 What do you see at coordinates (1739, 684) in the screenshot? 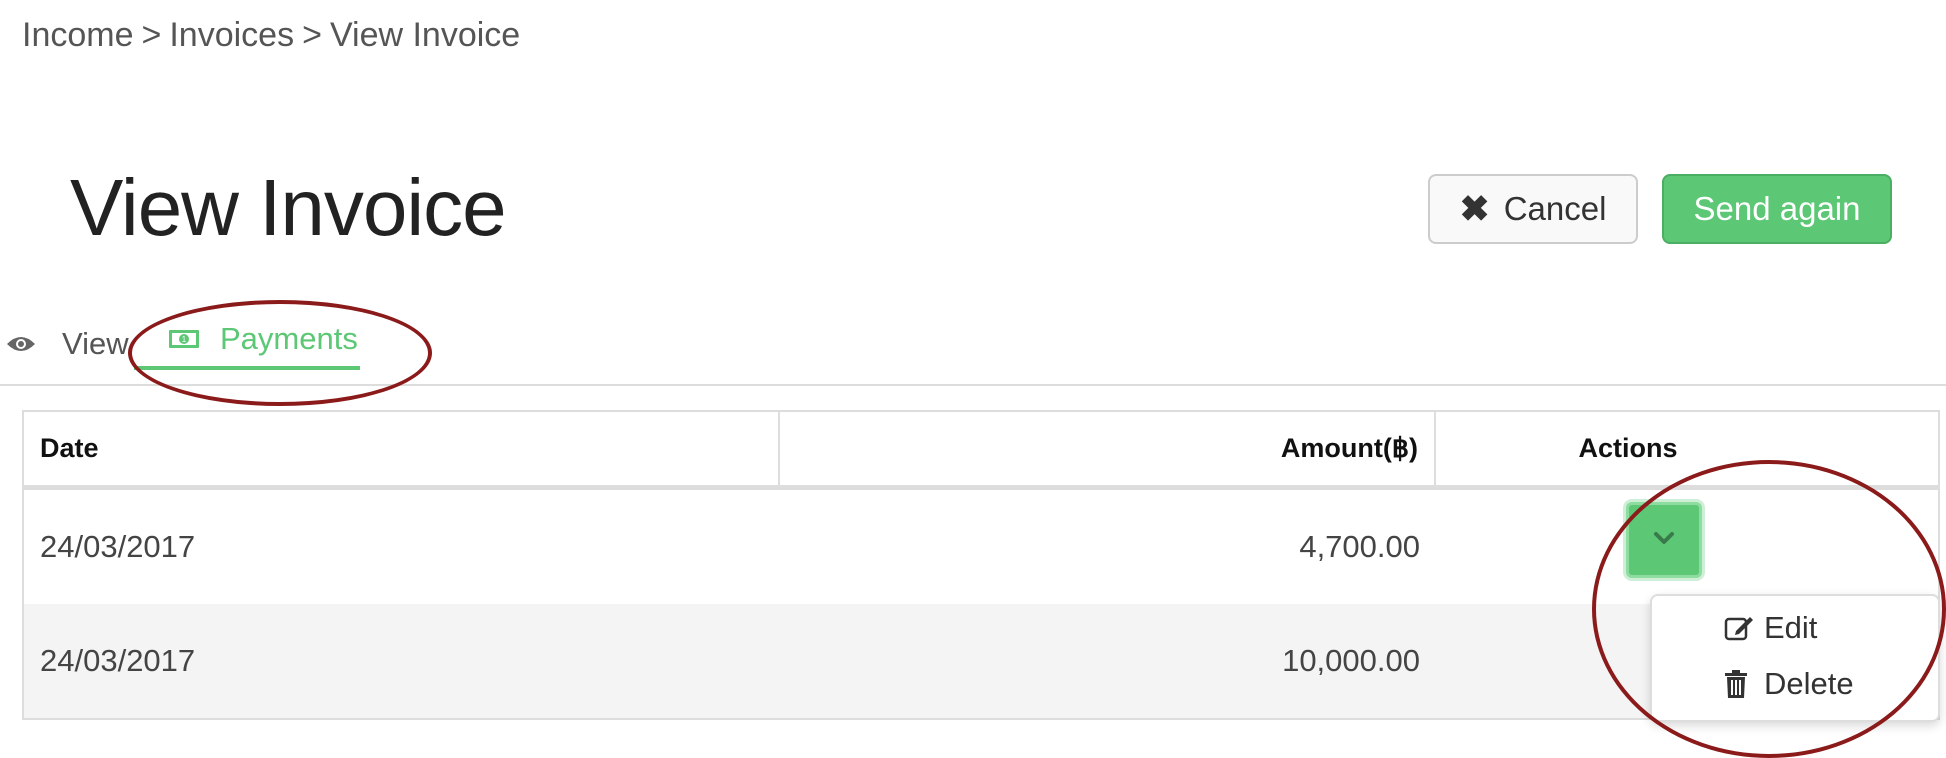
I see `trash-icon` at bounding box center [1739, 684].